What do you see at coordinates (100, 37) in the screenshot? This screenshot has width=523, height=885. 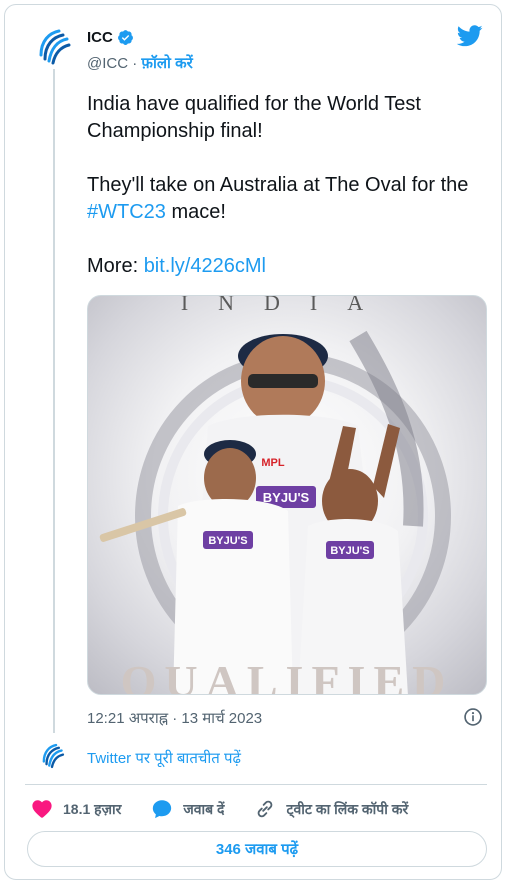 I see `account-name-text: ICC` at bounding box center [100, 37].